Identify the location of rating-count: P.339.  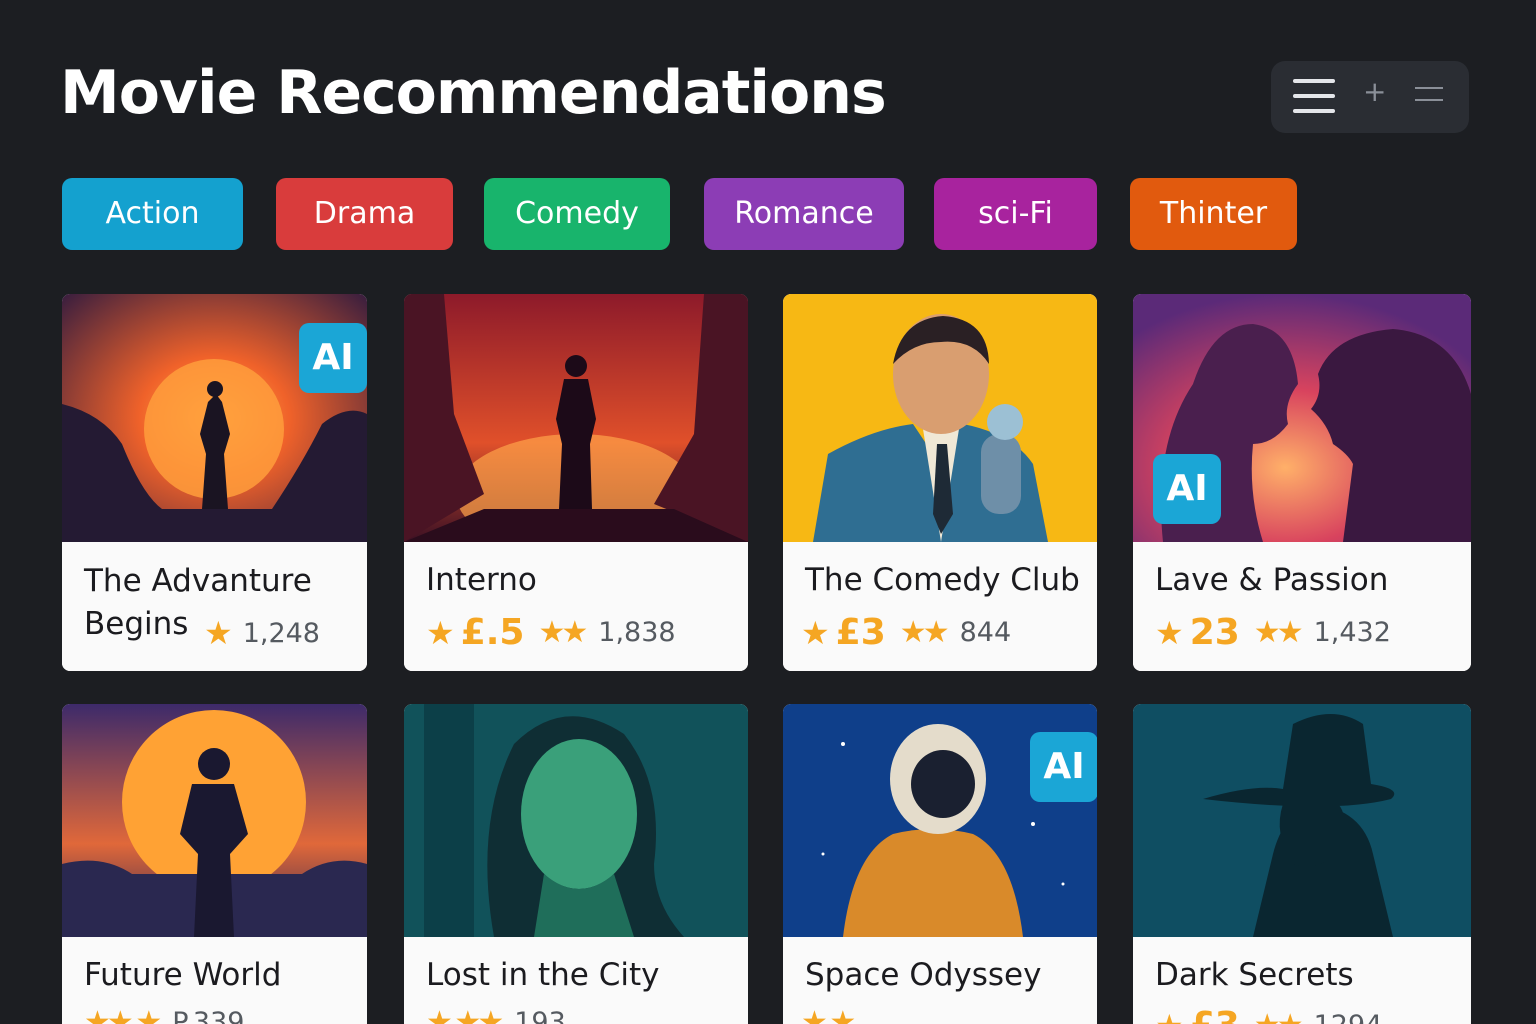
(208, 1015).